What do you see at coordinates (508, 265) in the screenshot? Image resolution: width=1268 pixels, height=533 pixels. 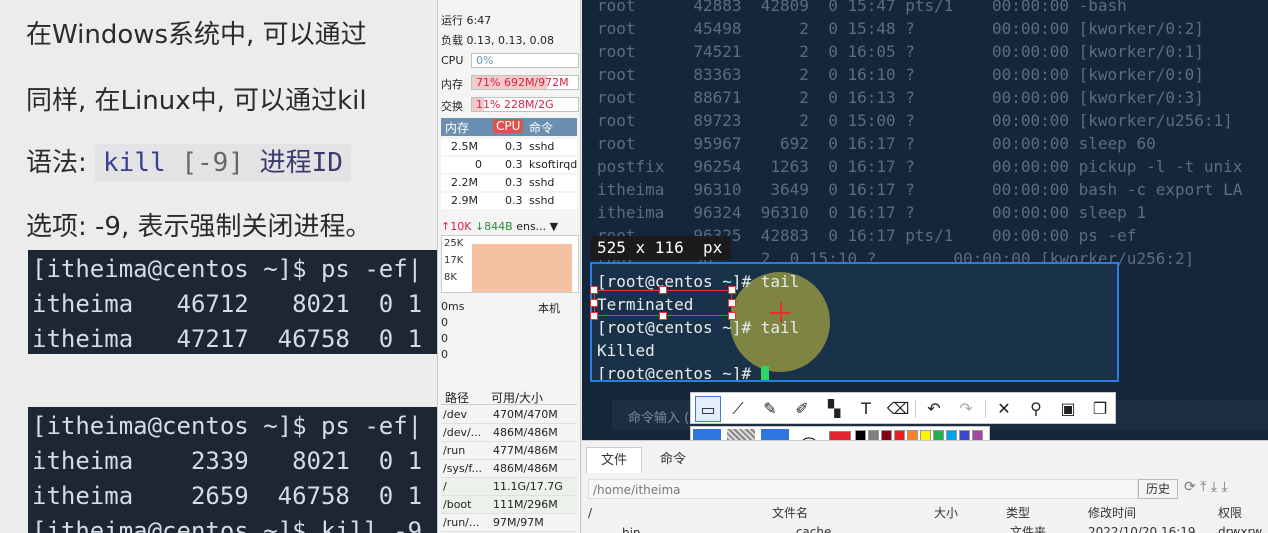 I see `network-graph-svg: 25K 17K 8K` at bounding box center [508, 265].